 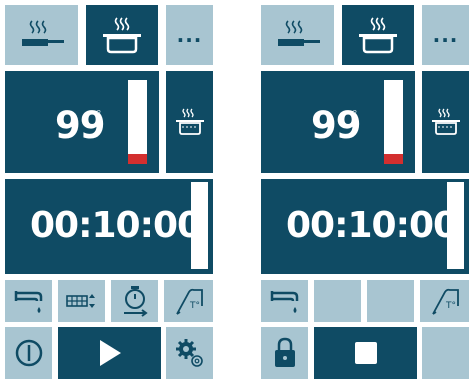 I want to click on power-button, so click(x=28, y=353).